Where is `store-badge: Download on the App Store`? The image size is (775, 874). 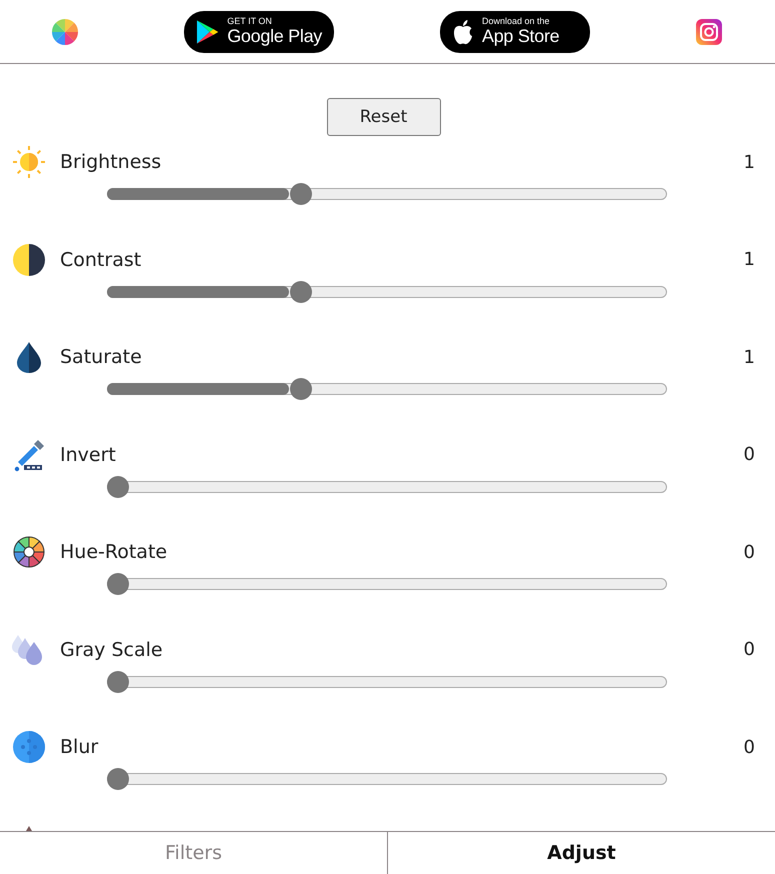
store-badge: Download on the App Store is located at coordinates (515, 31).